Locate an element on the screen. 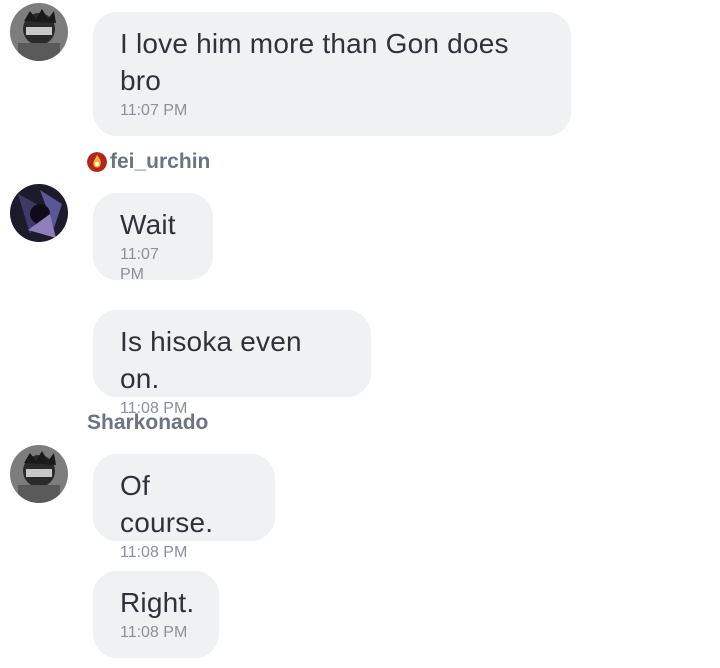  message-bubble: Is hisoka even on. 11:08 PM is located at coordinates (232, 363).